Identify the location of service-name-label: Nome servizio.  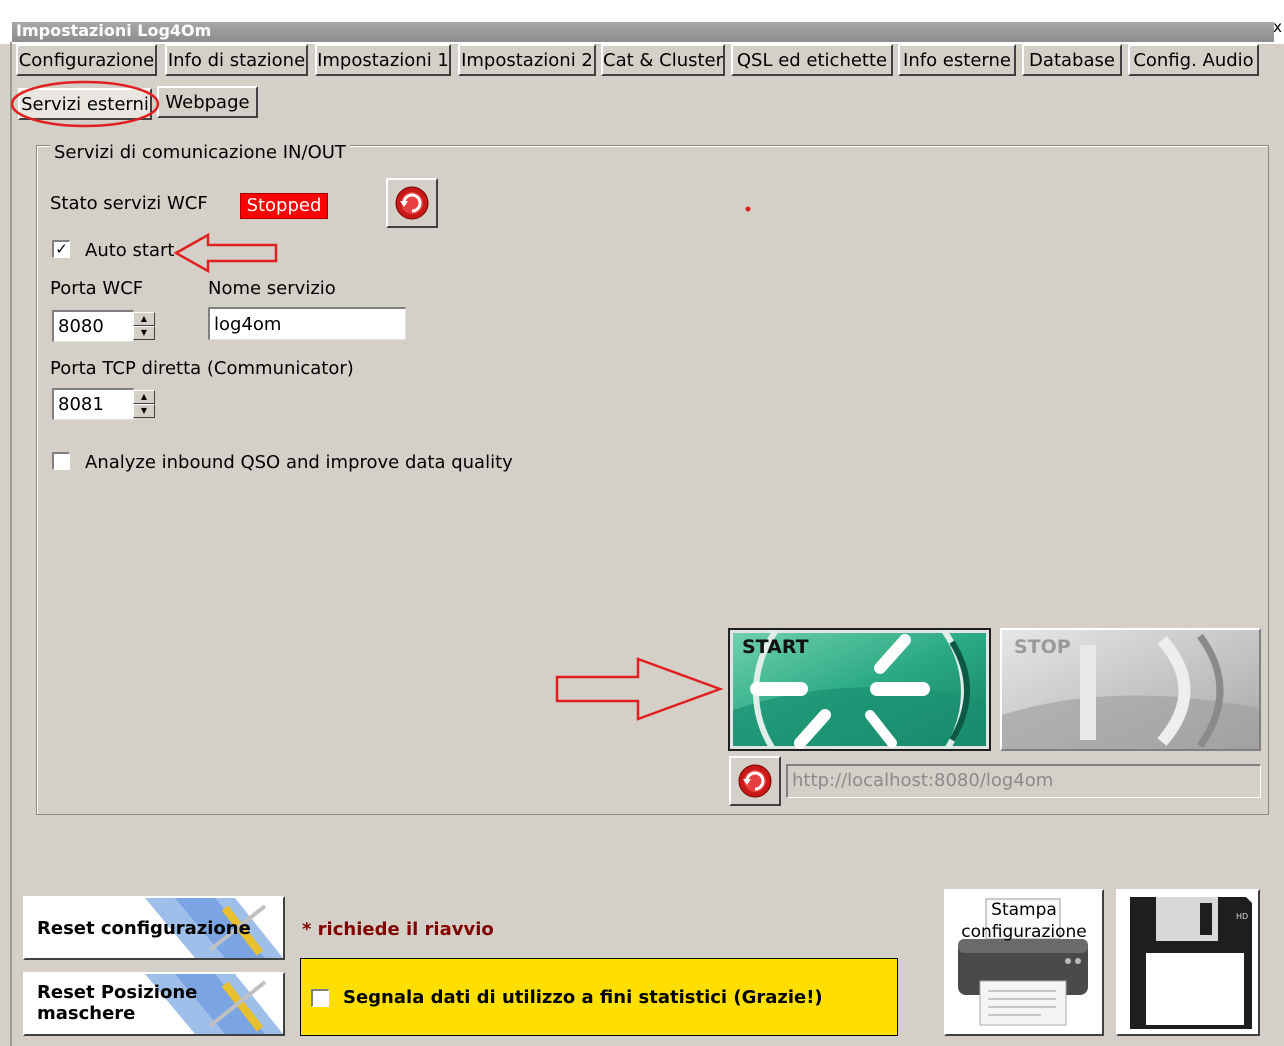
(272, 288).